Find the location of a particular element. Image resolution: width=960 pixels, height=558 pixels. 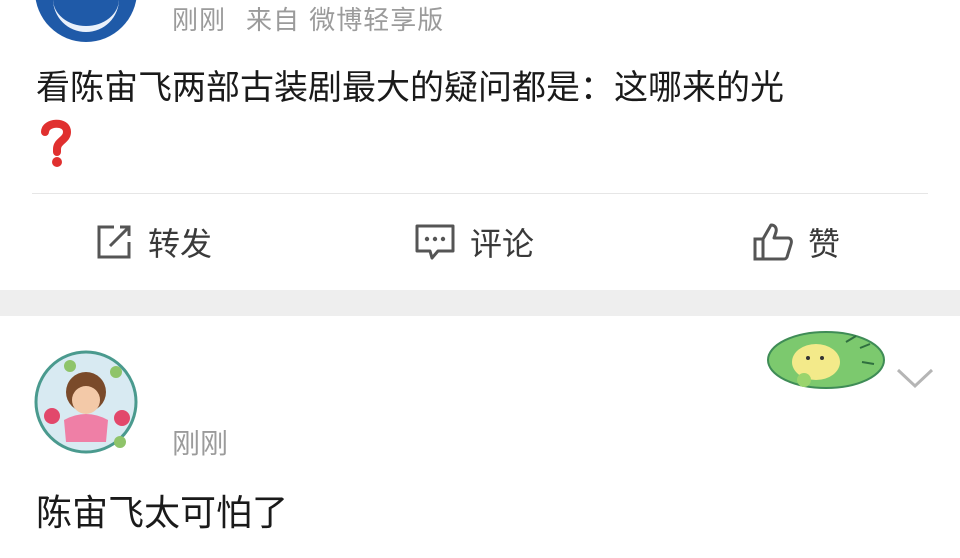

post-meta: 刚刚 来自 微博轻享版 is located at coordinates (318, 18).